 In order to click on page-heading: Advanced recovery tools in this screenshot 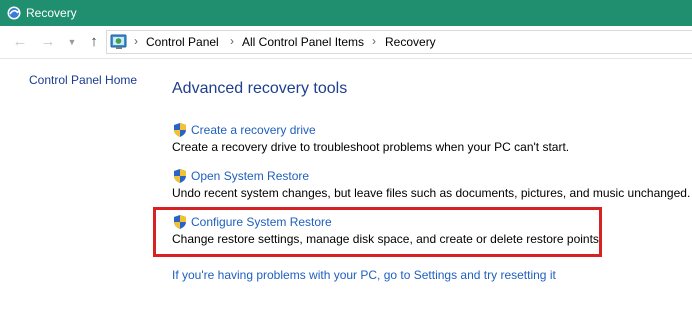, I will do `click(260, 88)`.